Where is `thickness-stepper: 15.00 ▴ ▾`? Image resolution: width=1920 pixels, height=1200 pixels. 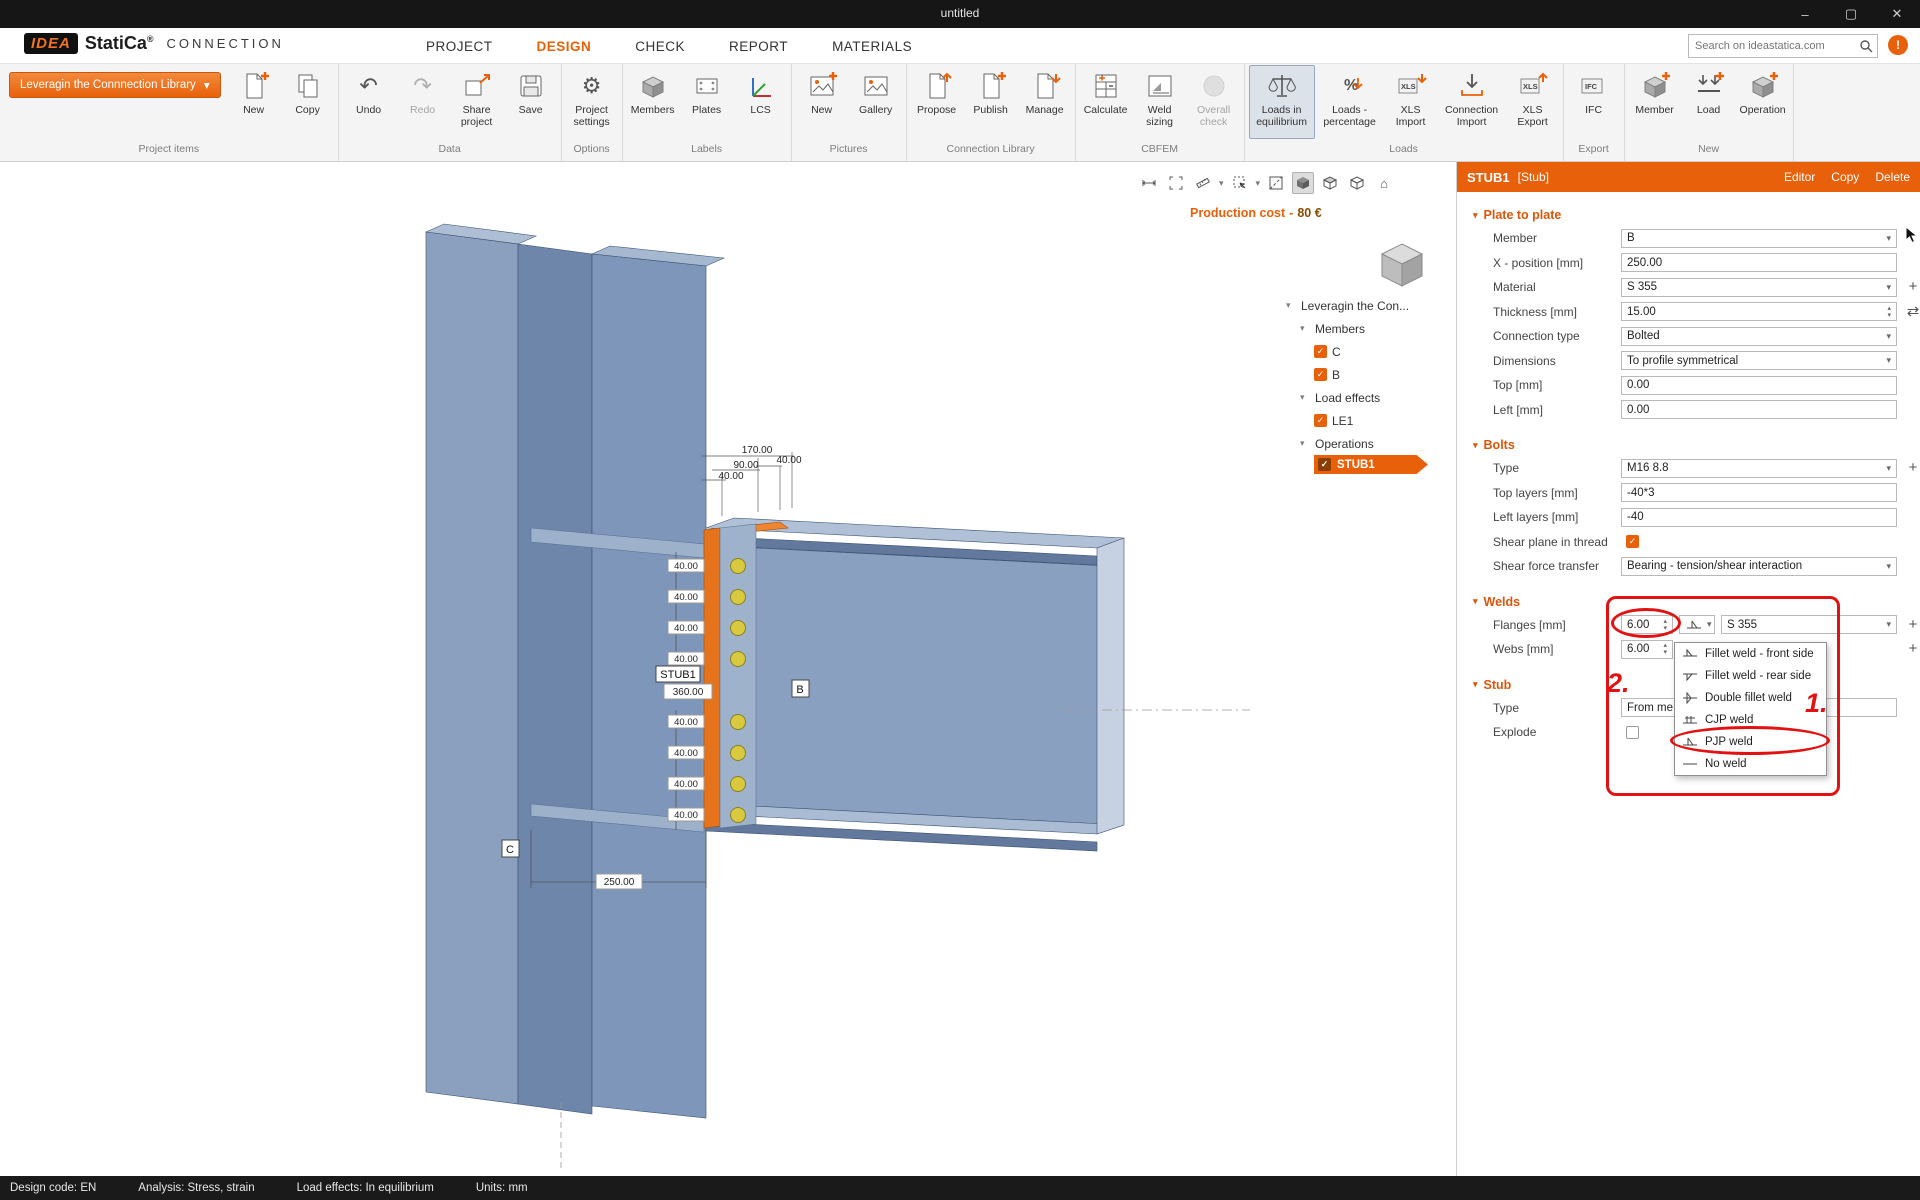 thickness-stepper: 15.00 ▴ ▾ is located at coordinates (1759, 311).